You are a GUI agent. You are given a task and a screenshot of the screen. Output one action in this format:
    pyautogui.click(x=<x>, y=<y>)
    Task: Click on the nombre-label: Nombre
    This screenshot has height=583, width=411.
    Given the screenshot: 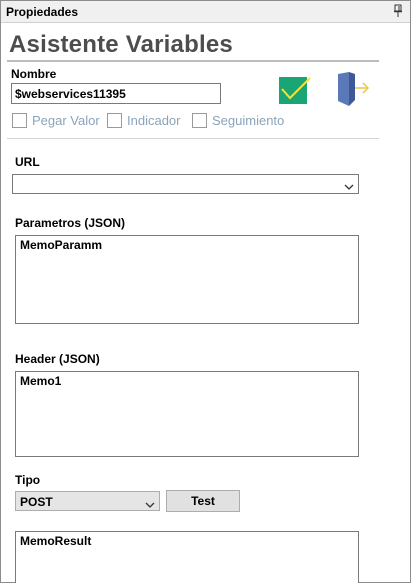 What is the action you would take?
    pyautogui.click(x=34, y=74)
    